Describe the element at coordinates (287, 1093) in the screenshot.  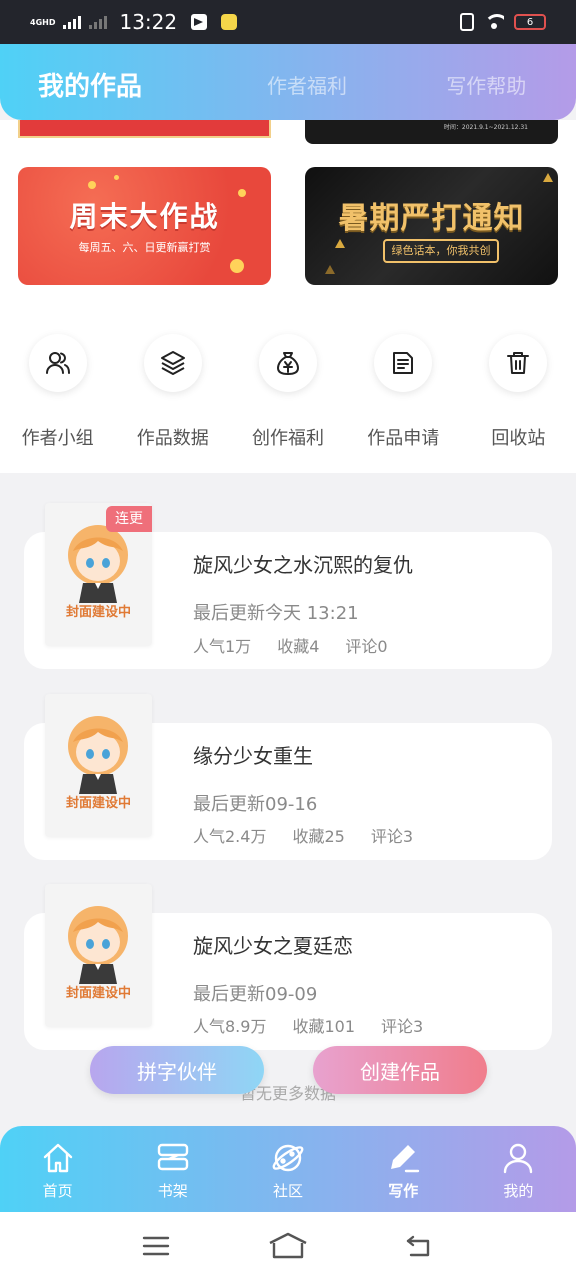
I see `no-more-data-text: 暂无更多数据` at that location.